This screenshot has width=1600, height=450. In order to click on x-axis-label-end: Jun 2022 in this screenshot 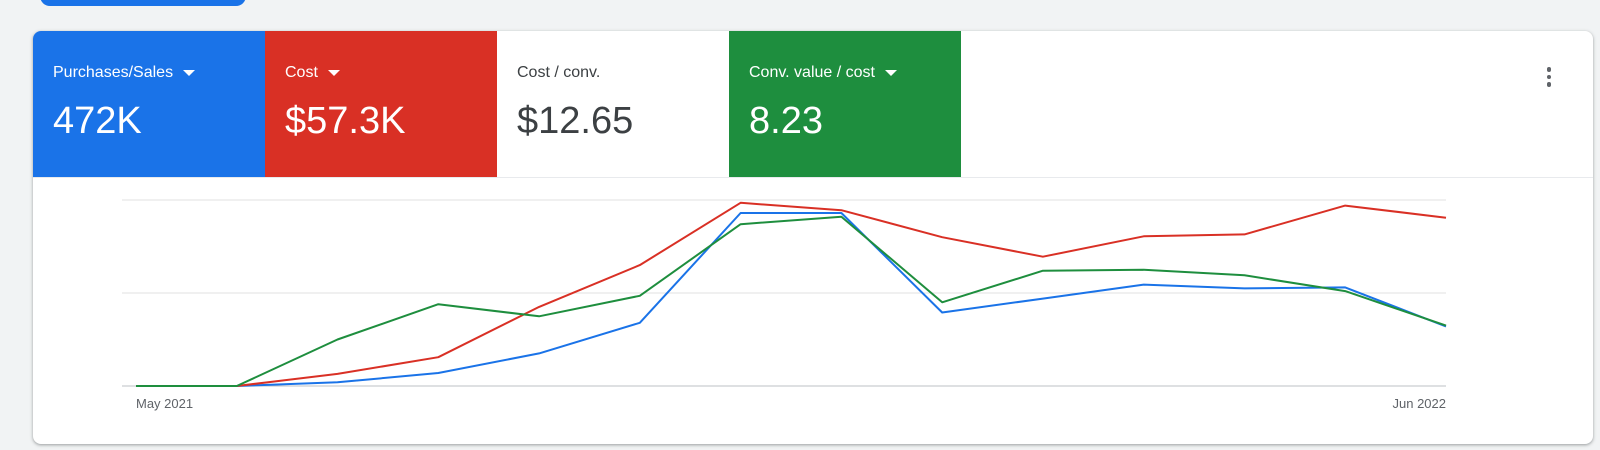, I will do `click(1420, 403)`.